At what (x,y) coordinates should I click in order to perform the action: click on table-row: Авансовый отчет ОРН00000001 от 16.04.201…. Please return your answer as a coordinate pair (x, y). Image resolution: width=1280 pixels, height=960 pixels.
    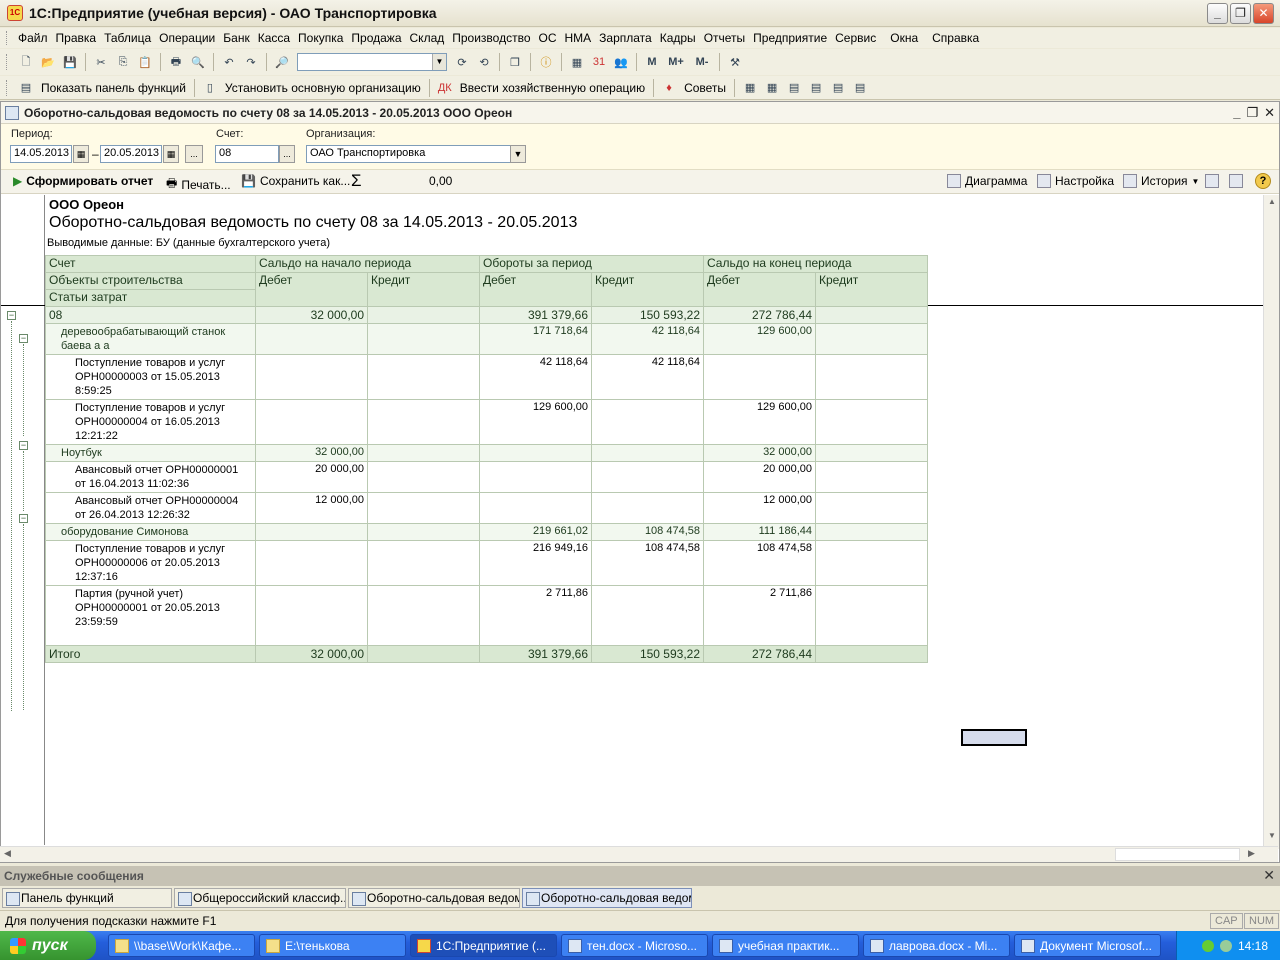
    Looking at the image, I should click on (486, 477).